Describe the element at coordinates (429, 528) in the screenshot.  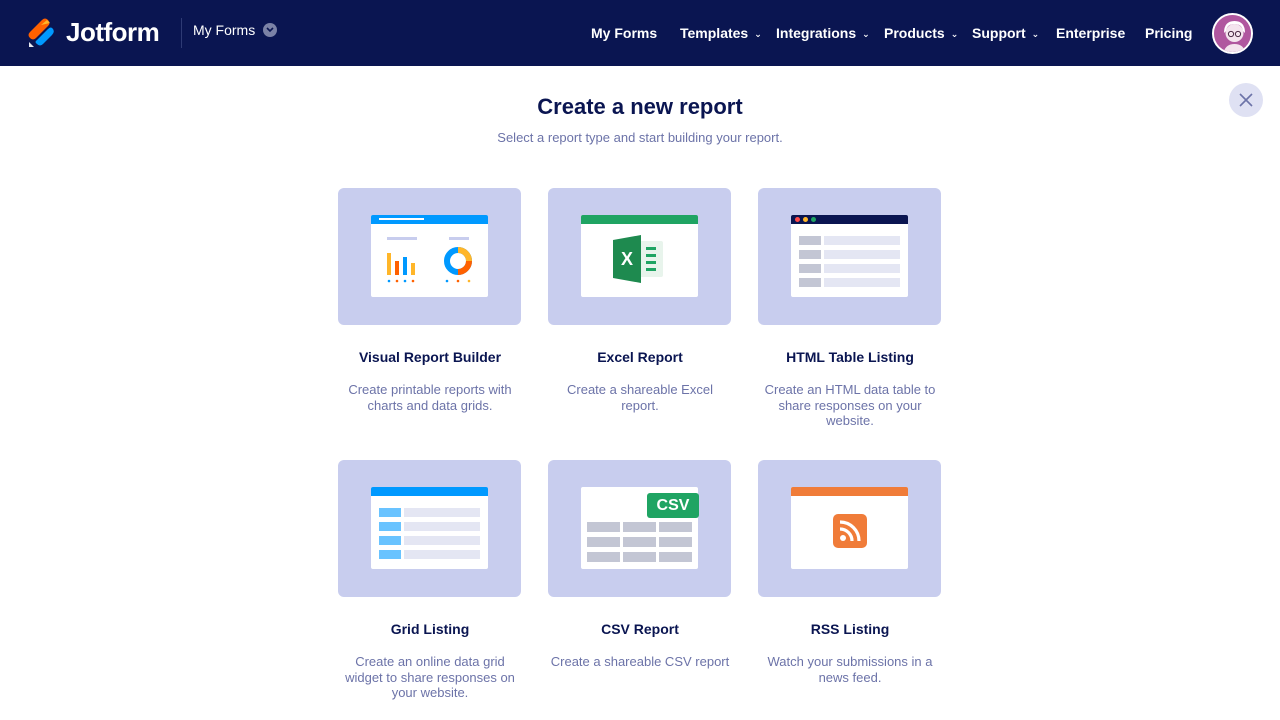
I see `grid-listing-icon` at that location.